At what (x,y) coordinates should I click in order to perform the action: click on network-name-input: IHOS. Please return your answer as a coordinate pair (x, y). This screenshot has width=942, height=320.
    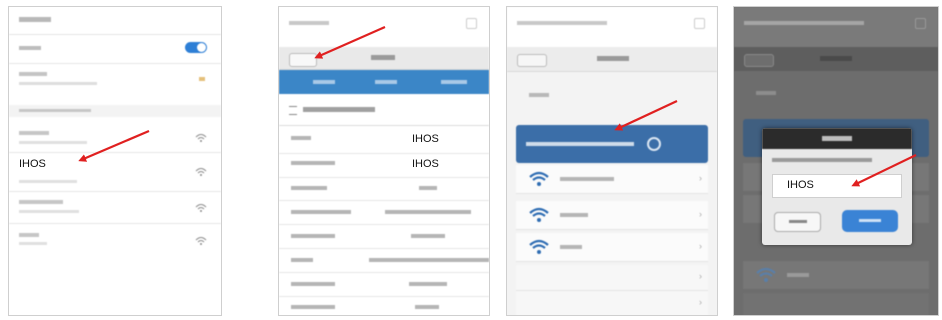
    Looking at the image, I should click on (837, 186).